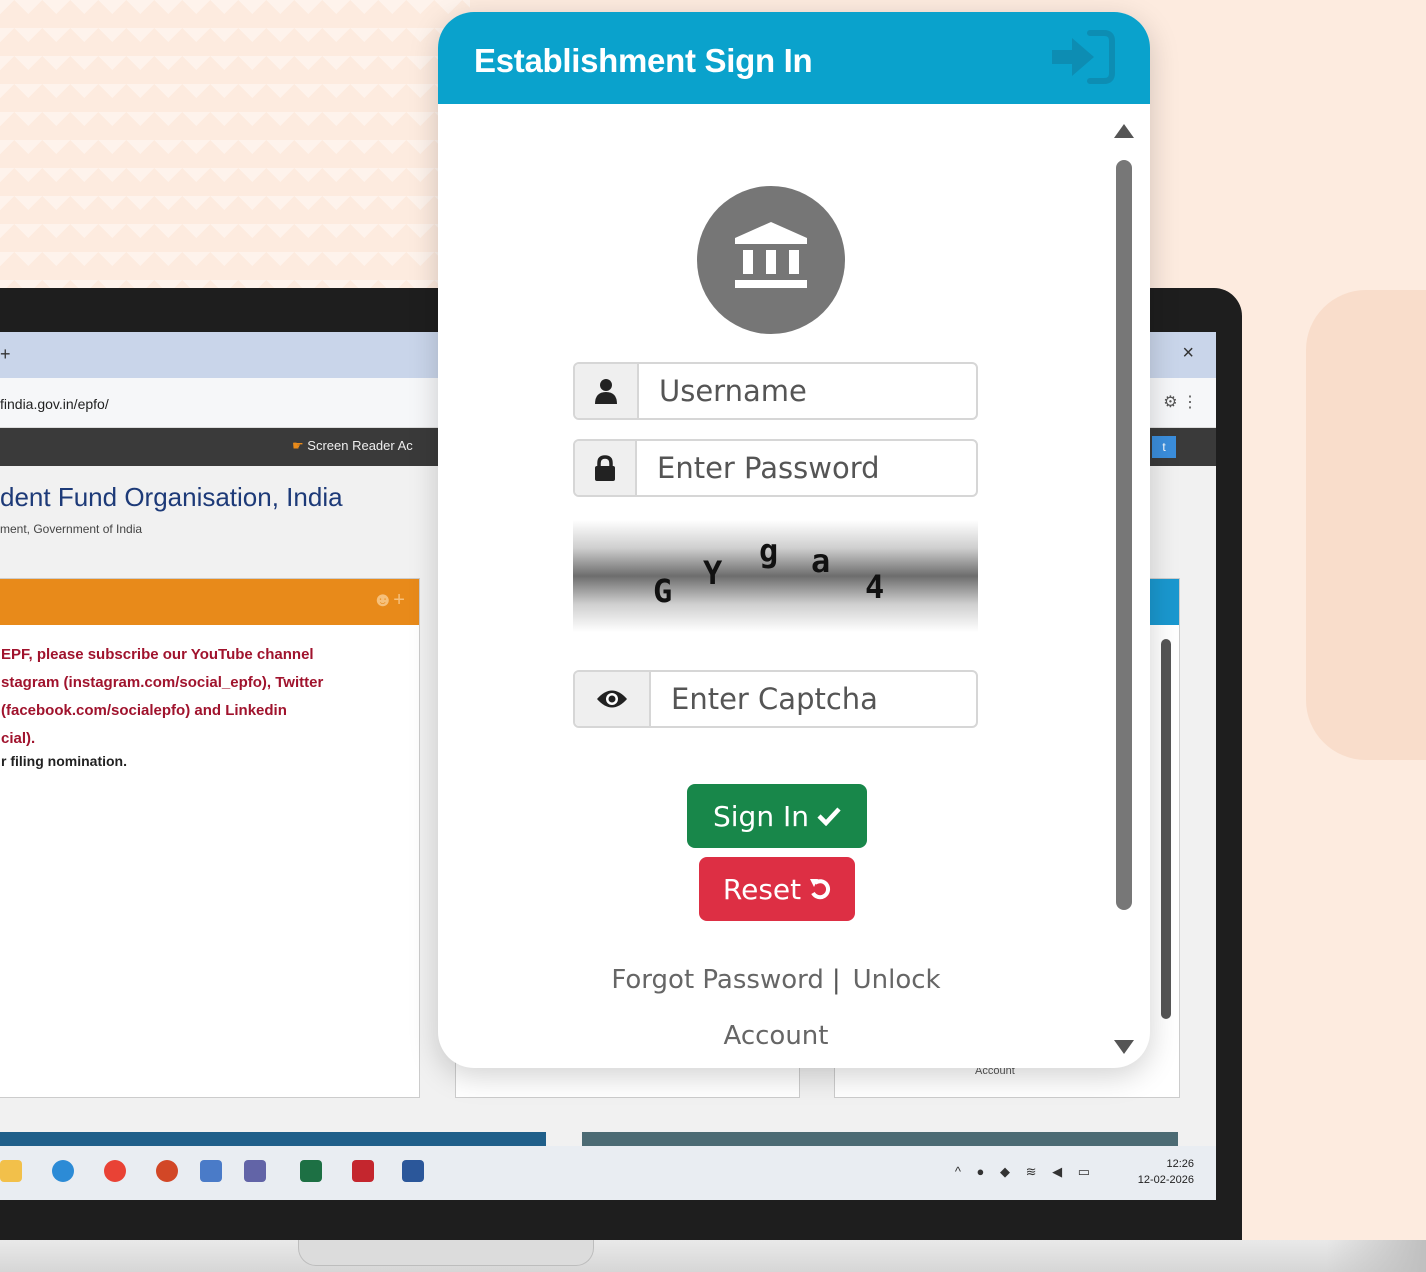 The height and width of the screenshot is (1272, 1426). Describe the element at coordinates (717, 980) in the screenshot. I see `forgot-password-link: Forgot Password` at that location.